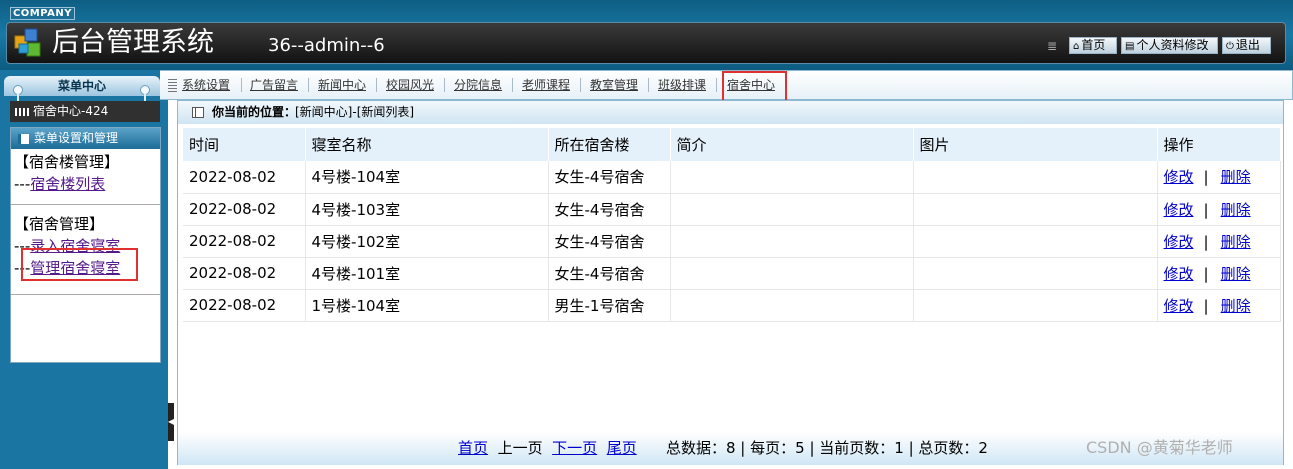  Describe the element at coordinates (67, 184) in the screenshot. I see `building-list-link: 宿舍楼列表` at that location.